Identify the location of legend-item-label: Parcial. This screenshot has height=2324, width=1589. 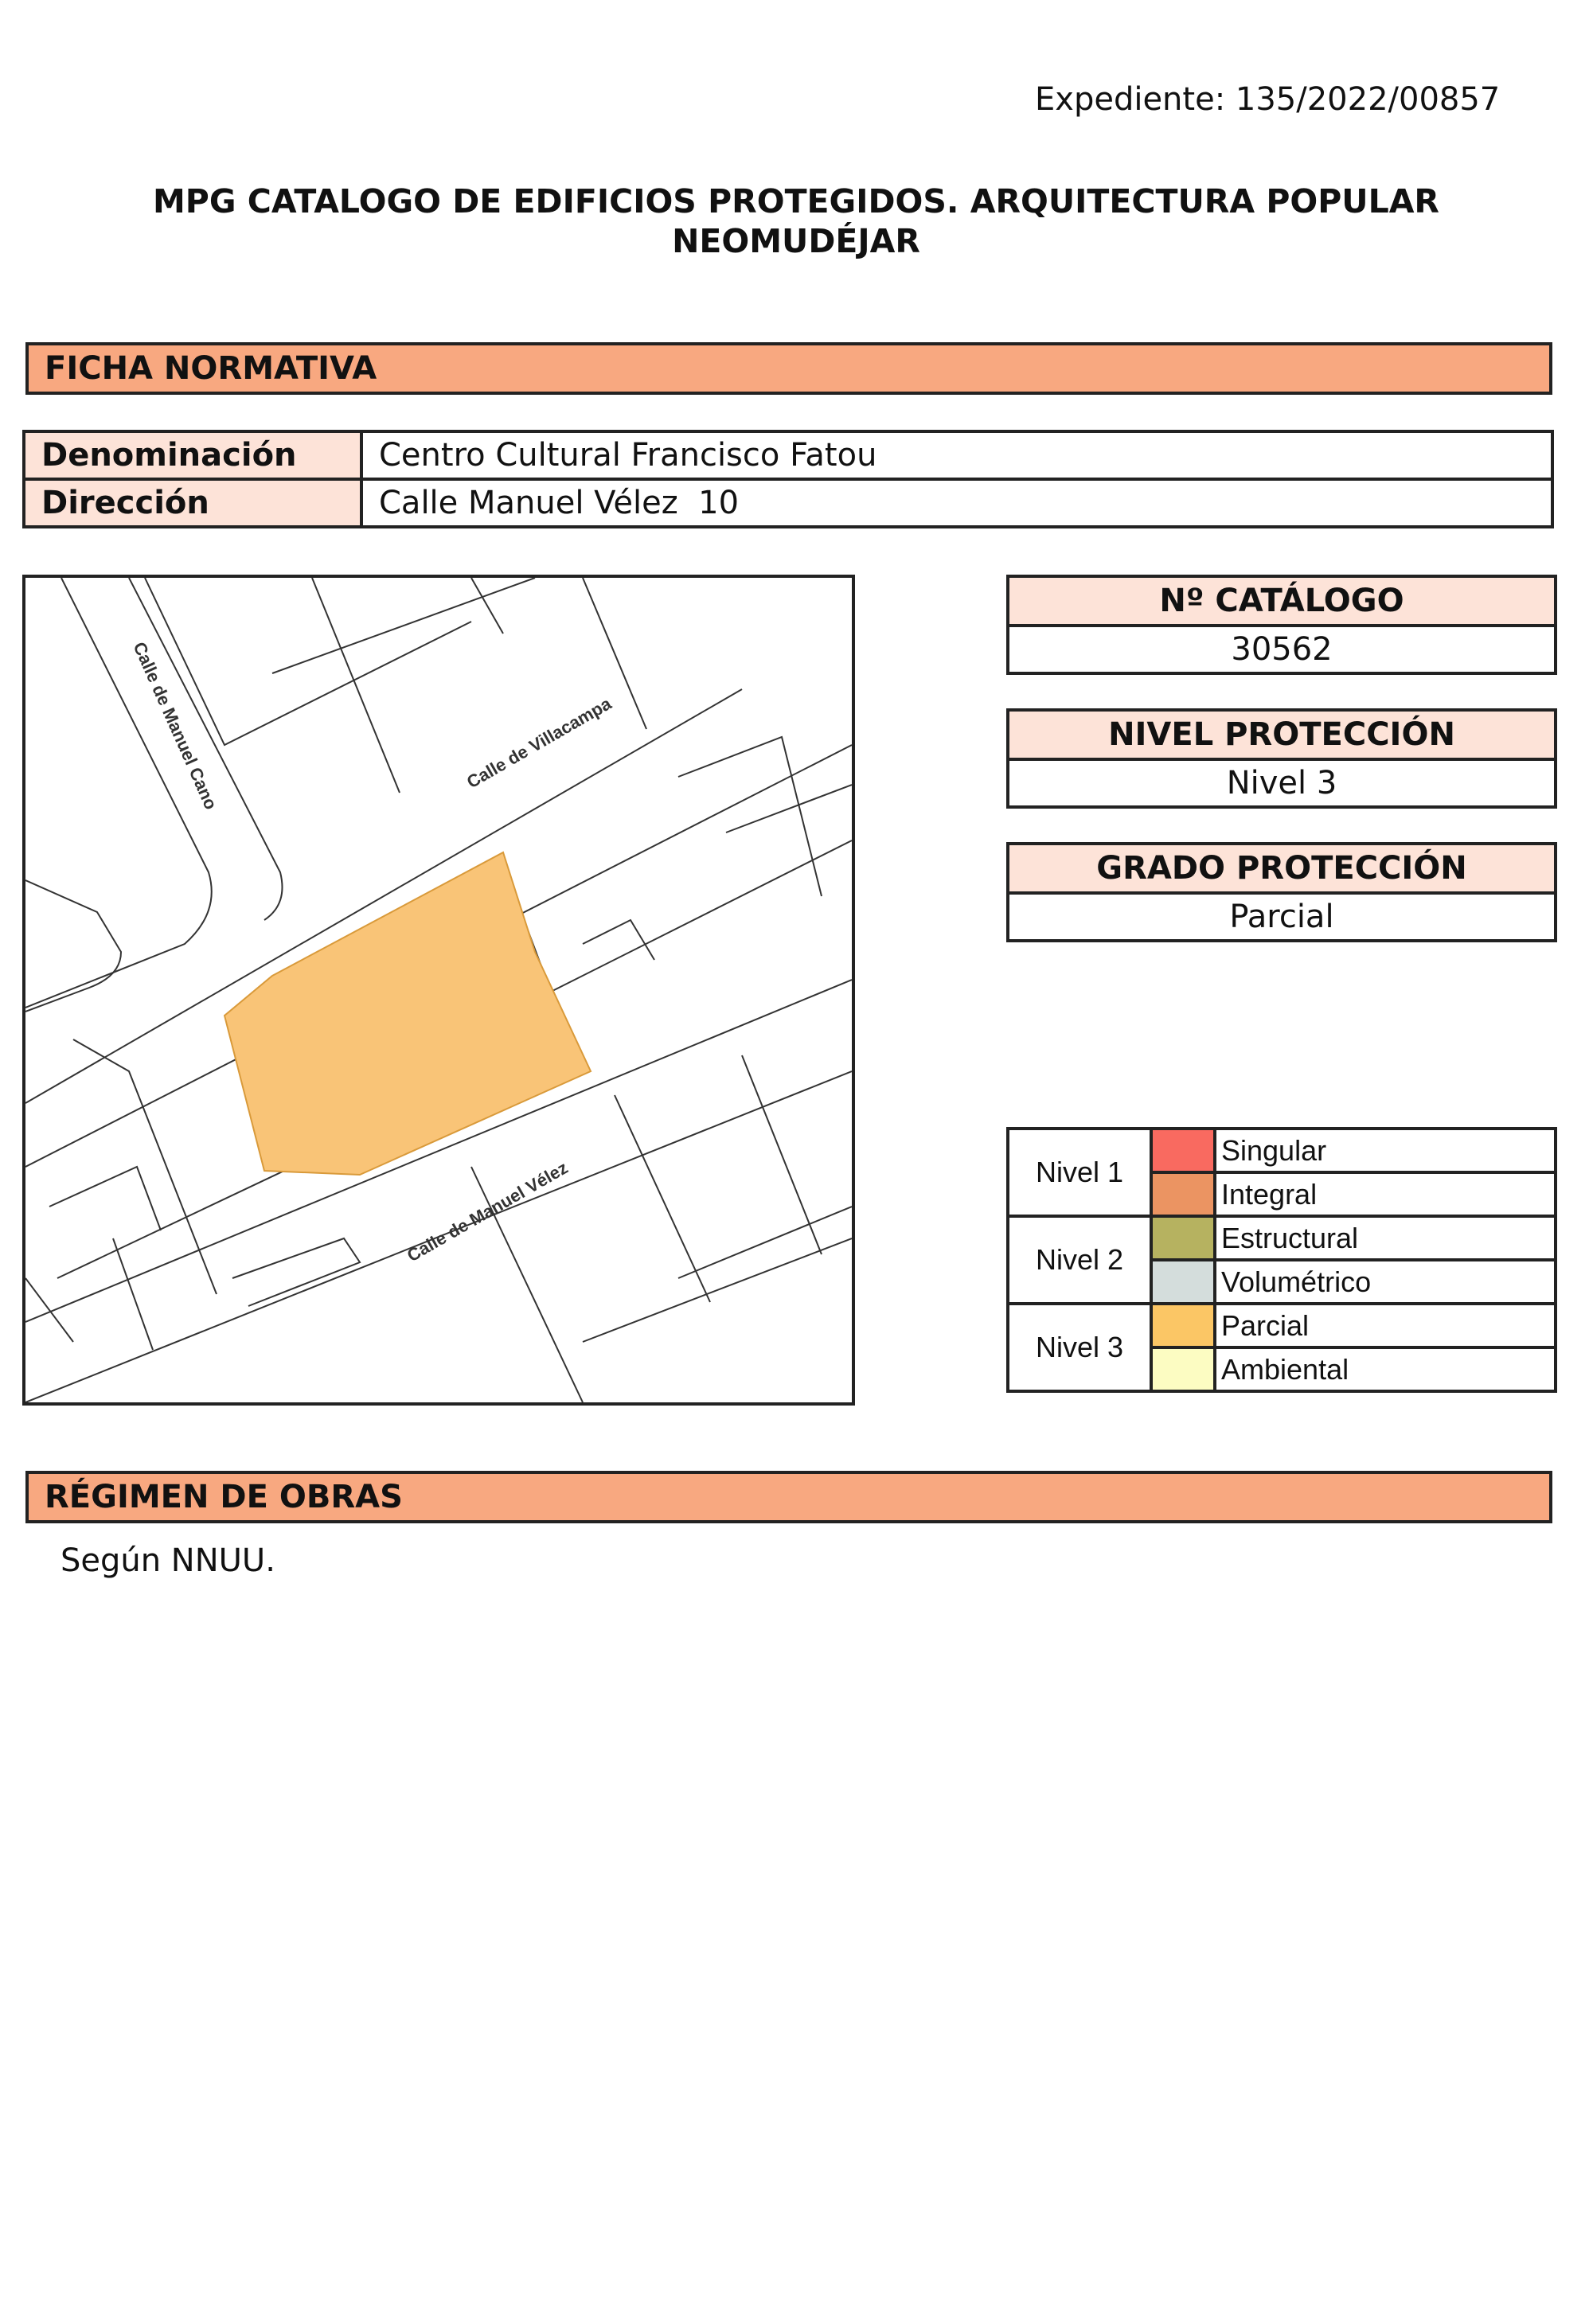
(1385, 1325).